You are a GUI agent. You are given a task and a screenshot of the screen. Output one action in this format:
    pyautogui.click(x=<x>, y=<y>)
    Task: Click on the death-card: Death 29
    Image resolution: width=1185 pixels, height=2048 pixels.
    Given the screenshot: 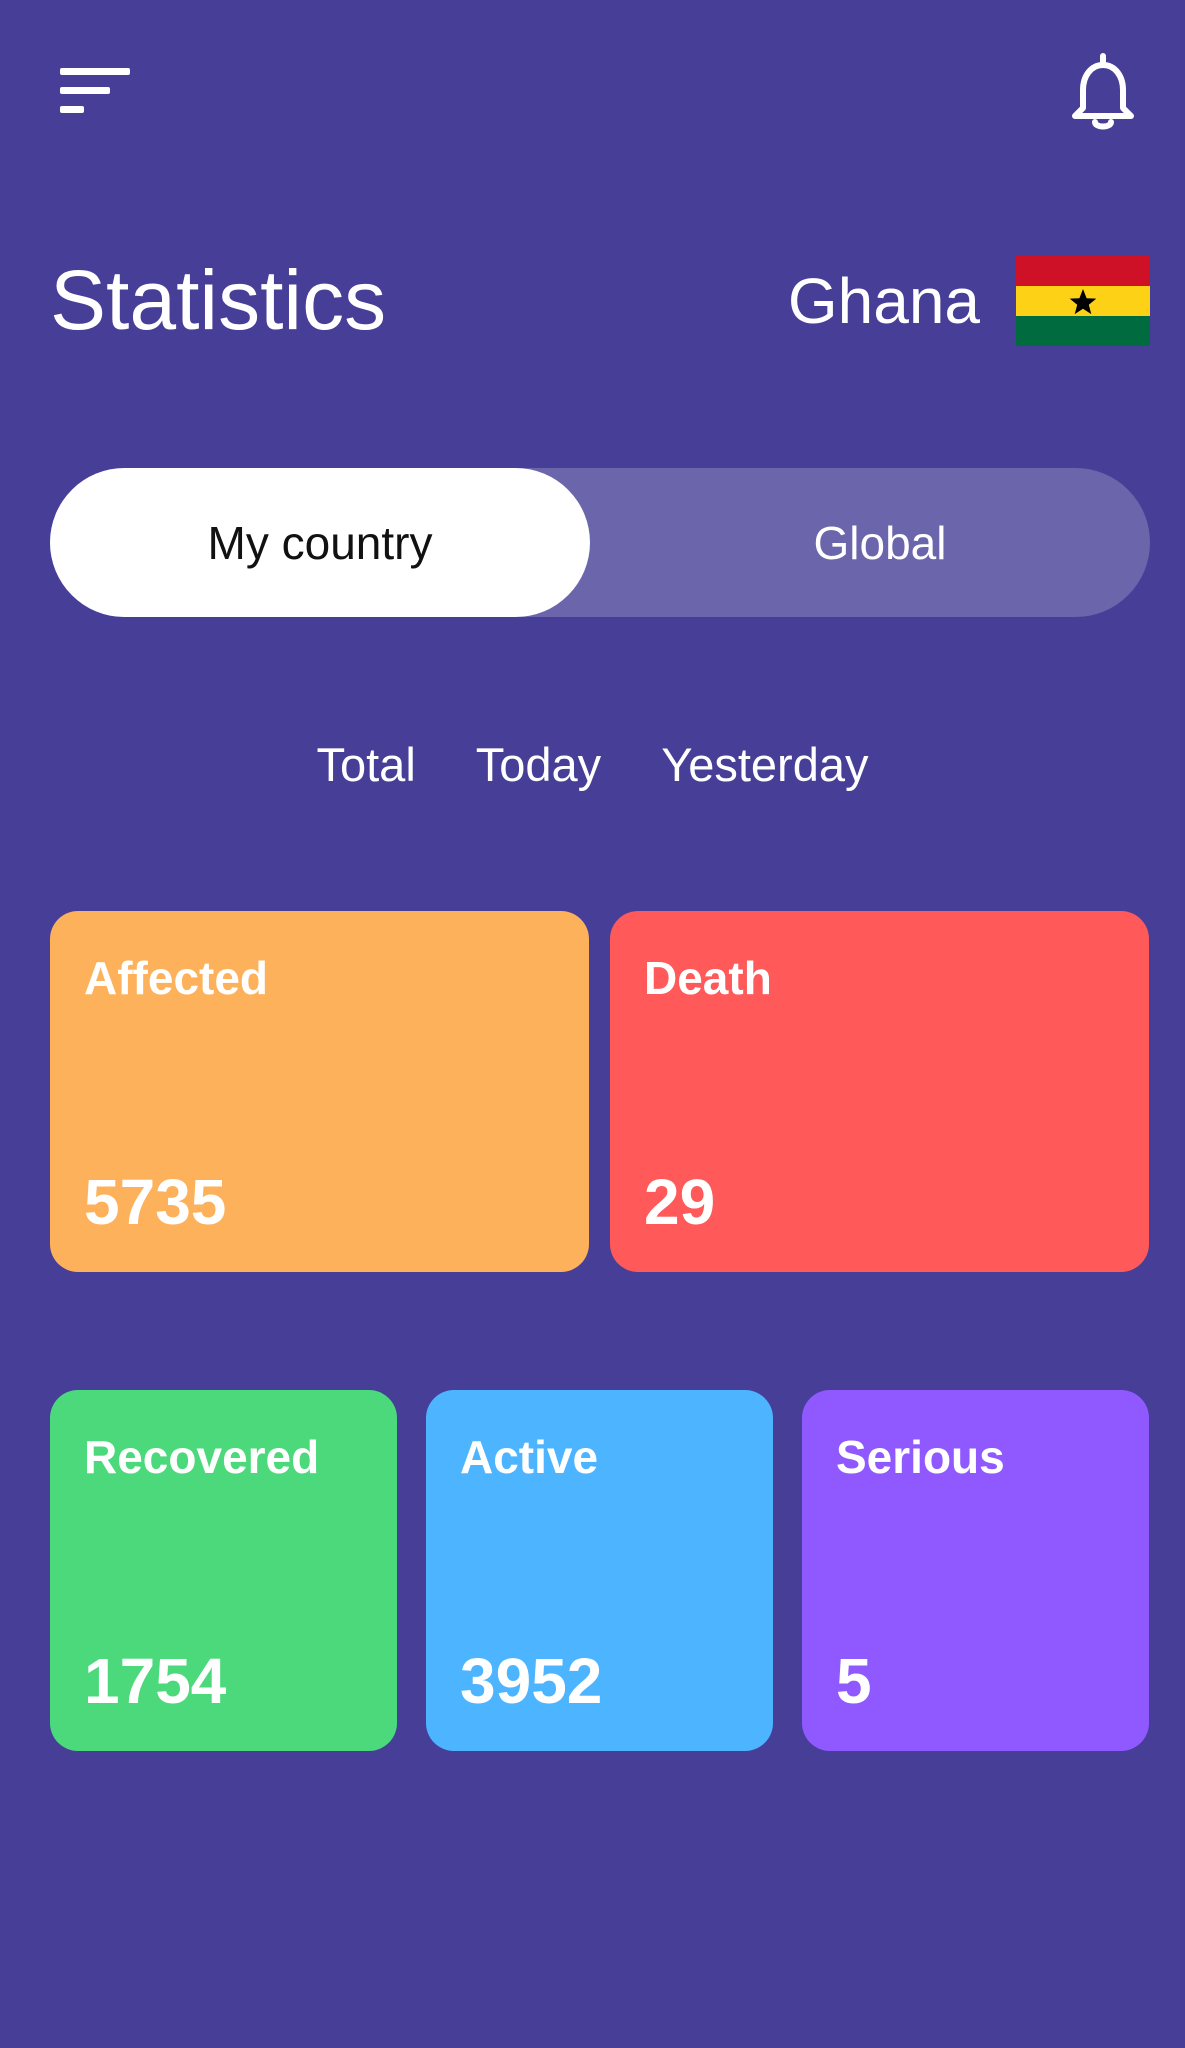 What is the action you would take?
    pyautogui.click(x=879, y=1091)
    